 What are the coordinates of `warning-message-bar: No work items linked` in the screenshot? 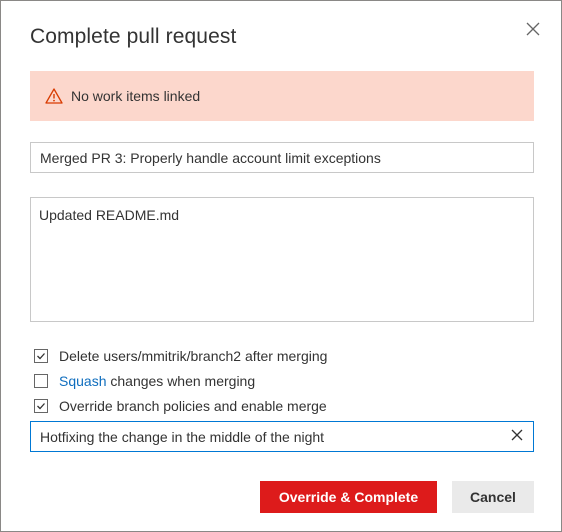 It's located at (282, 96).